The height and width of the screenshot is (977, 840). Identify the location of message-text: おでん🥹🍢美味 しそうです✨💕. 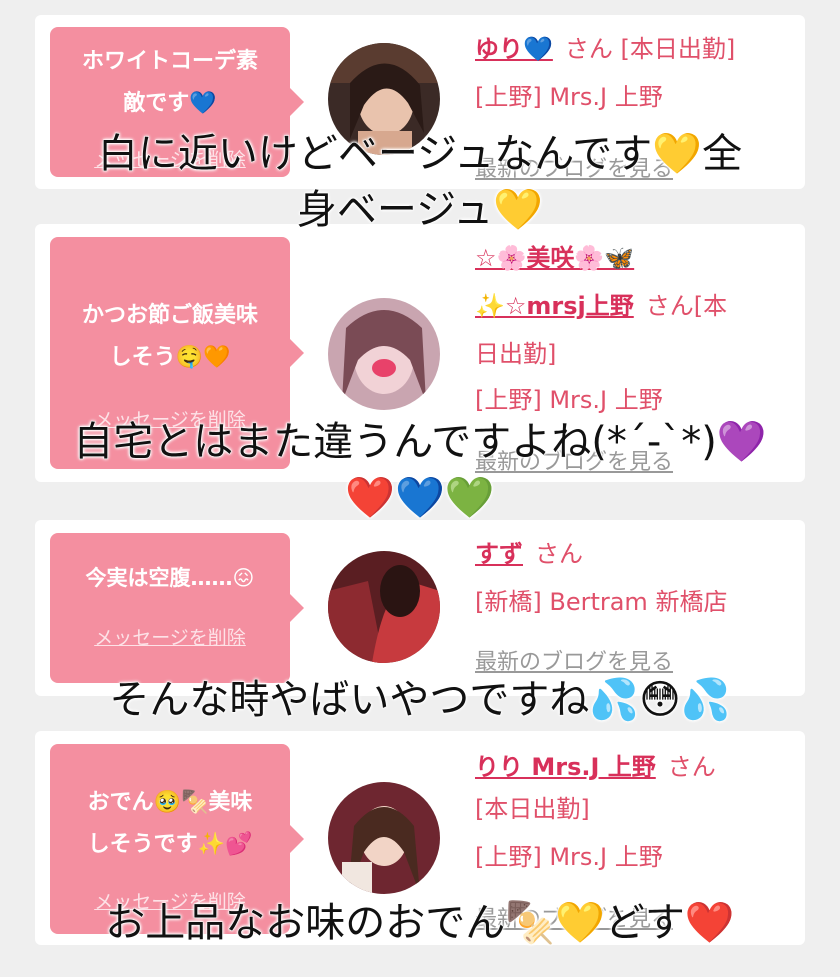
(170, 823).